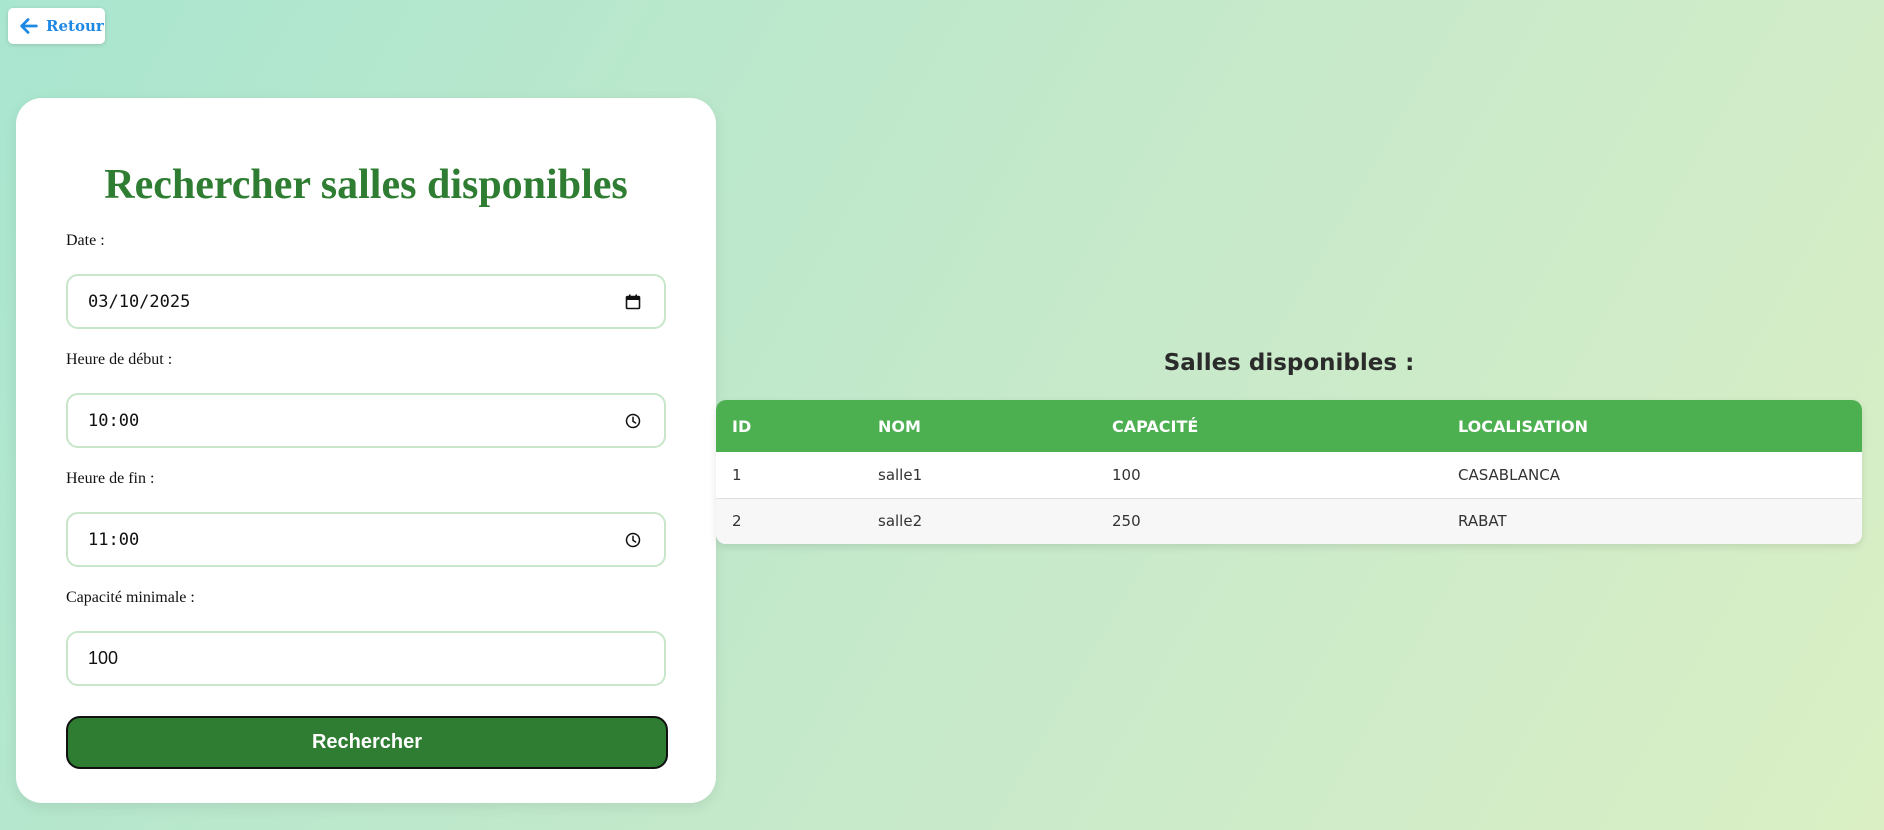 This screenshot has width=1884, height=830. What do you see at coordinates (130, 597) in the screenshot?
I see `capacity-label: Capacité minimale :` at bounding box center [130, 597].